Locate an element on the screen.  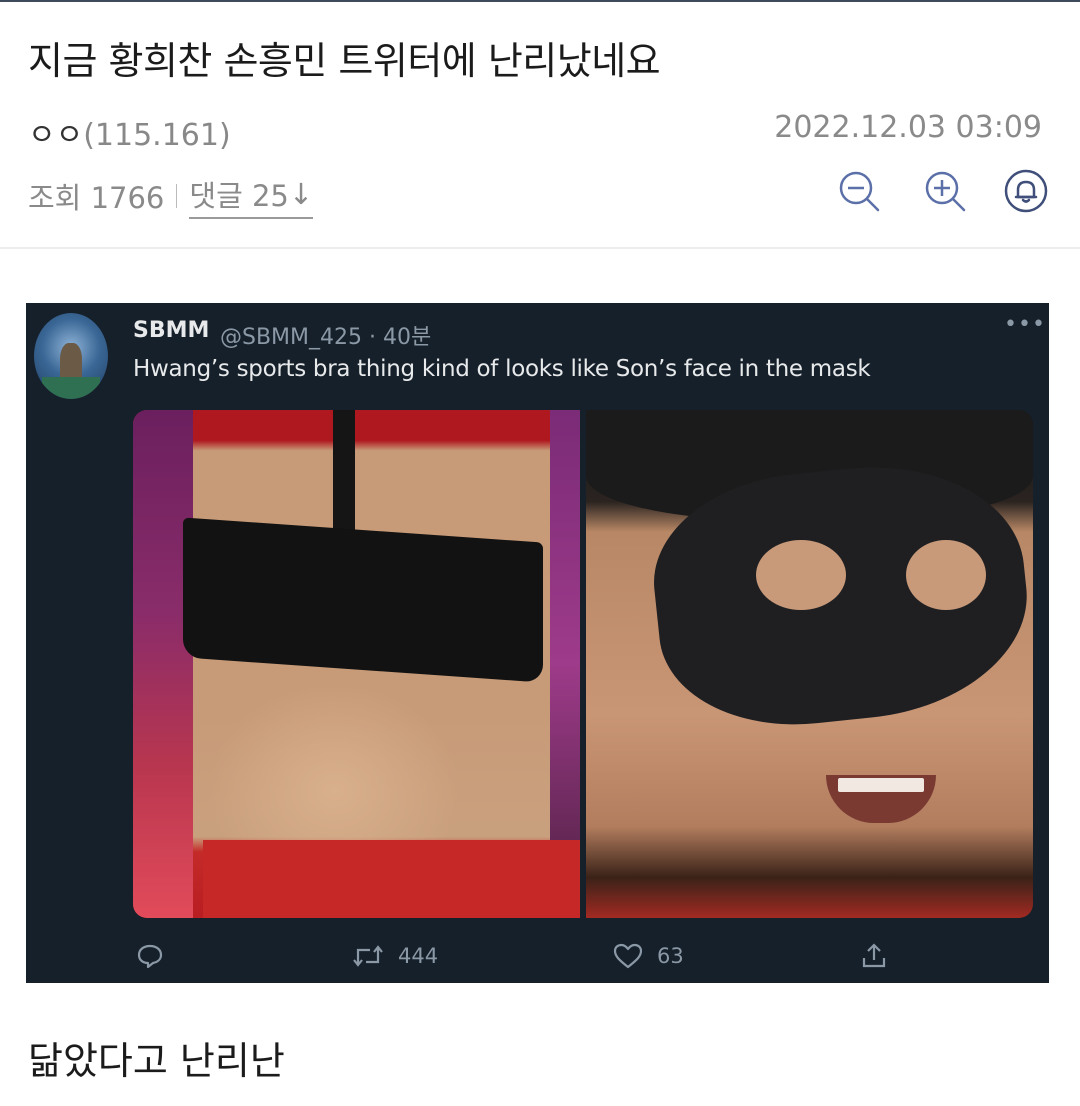
notification-button is located at coordinates (1026, 191).